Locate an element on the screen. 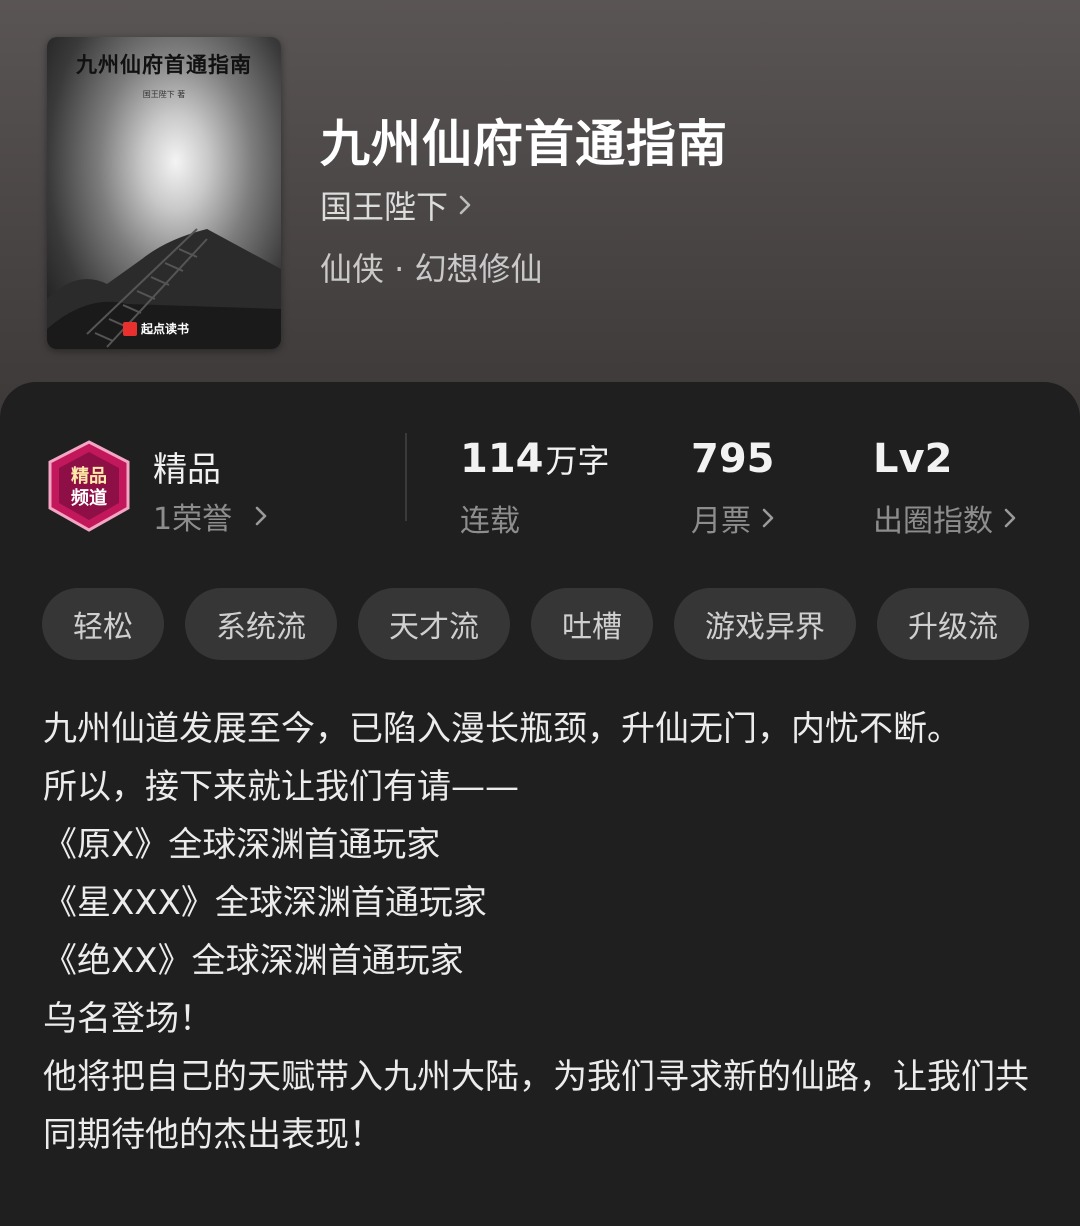 This screenshot has height=1226, width=1080. word-count-stat: 114万字 连载 is located at coordinates (535, 488).